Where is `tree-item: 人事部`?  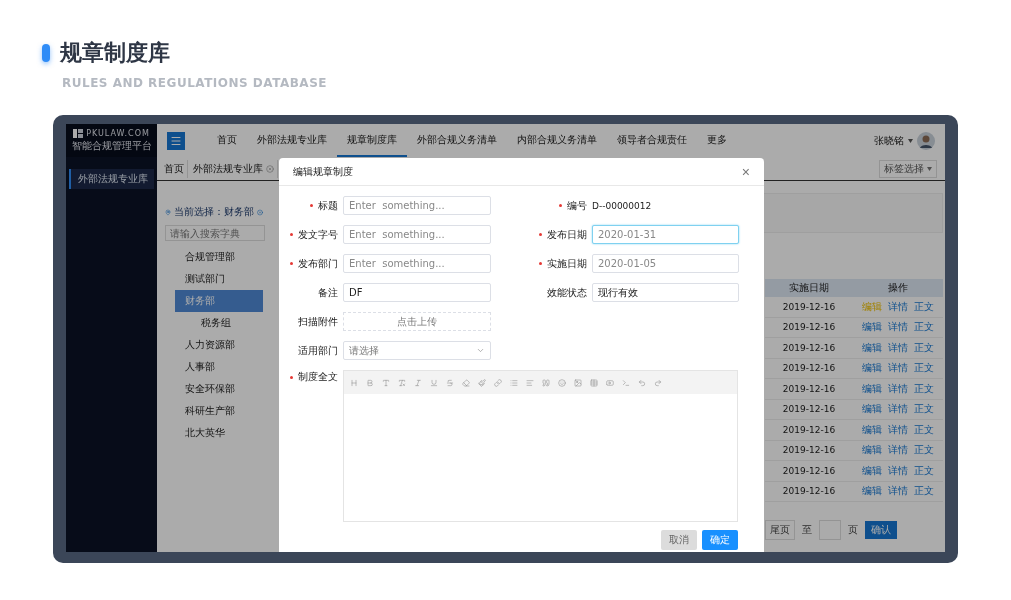
tree-item: 人事部 is located at coordinates (219, 367).